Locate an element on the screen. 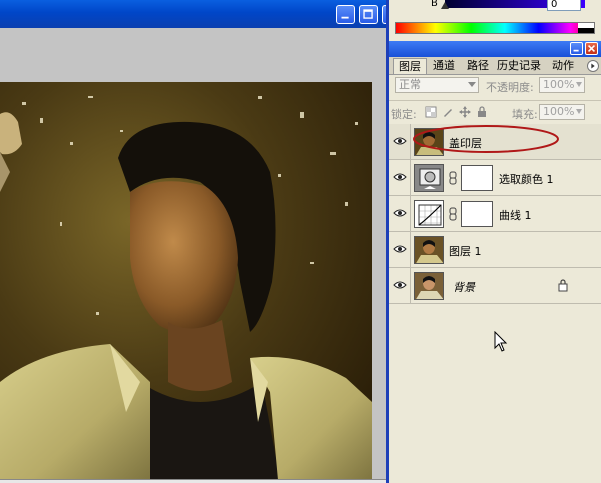  opacity-input: 100% is located at coordinates (562, 85).